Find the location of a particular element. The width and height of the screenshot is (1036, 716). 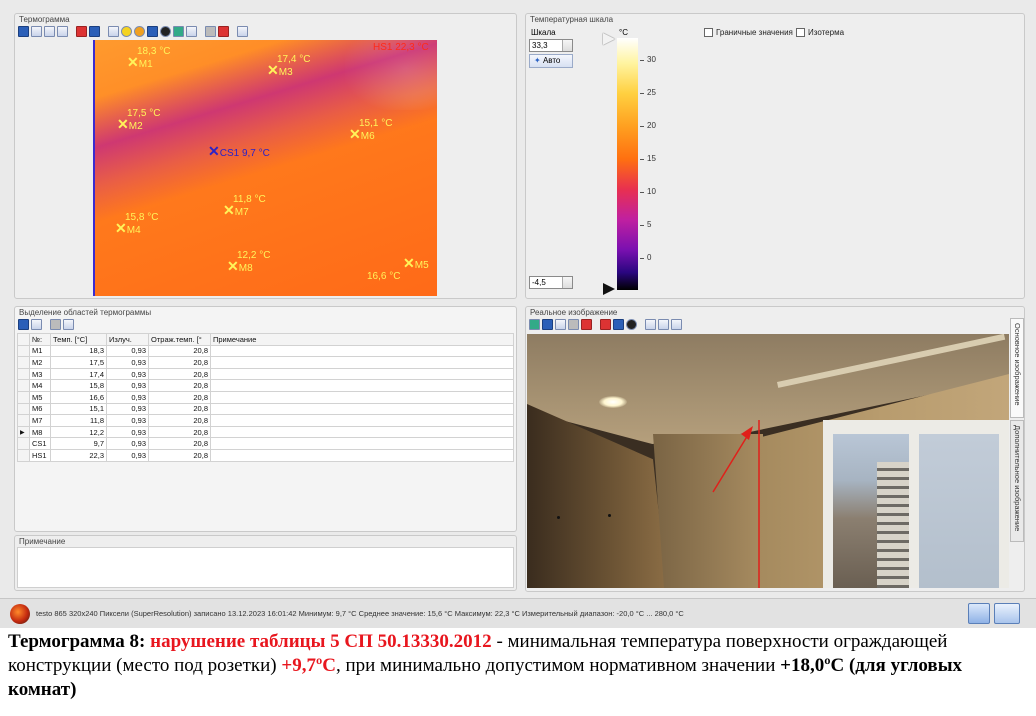

table-cell: M7 is located at coordinates (40, 420).